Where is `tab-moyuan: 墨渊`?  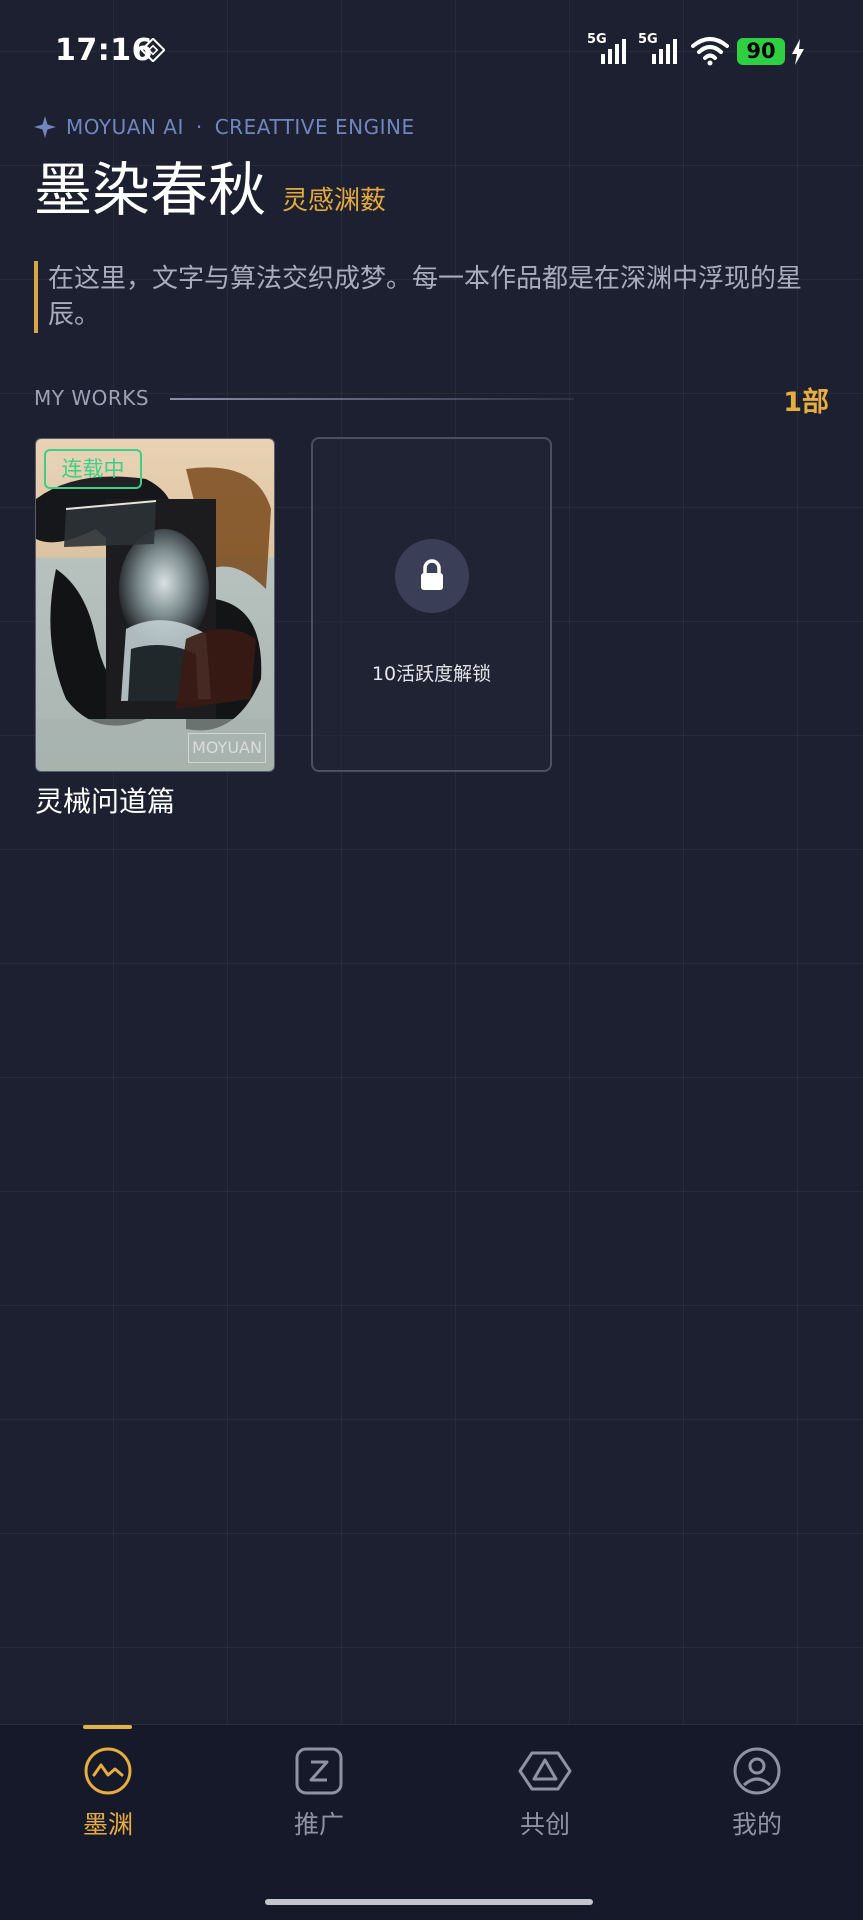 tab-moyuan: 墨渊 is located at coordinates (108, 1793).